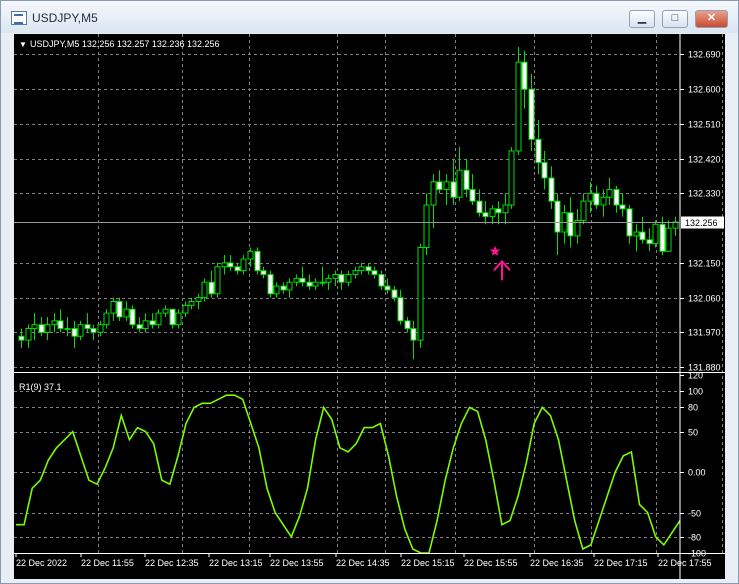  Describe the element at coordinates (695, 392) in the screenshot. I see `indicator-tick-label: 100` at that location.